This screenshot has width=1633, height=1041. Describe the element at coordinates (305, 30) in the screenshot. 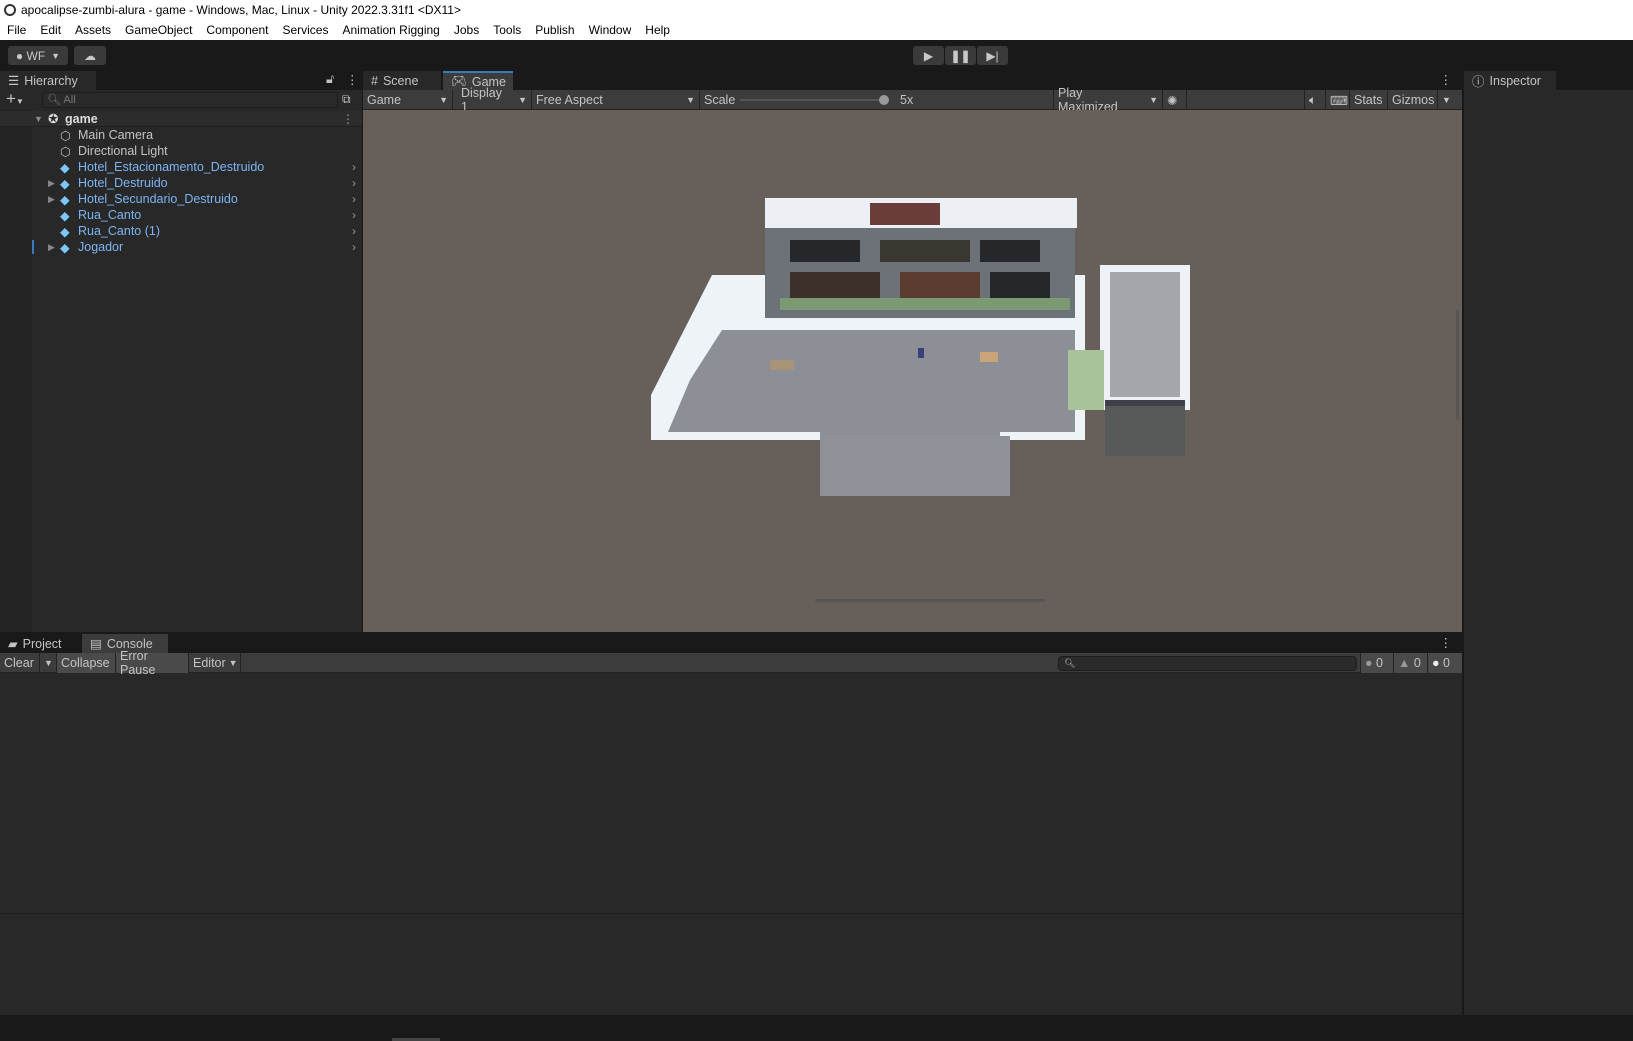

I see `menu-services: Services` at that location.